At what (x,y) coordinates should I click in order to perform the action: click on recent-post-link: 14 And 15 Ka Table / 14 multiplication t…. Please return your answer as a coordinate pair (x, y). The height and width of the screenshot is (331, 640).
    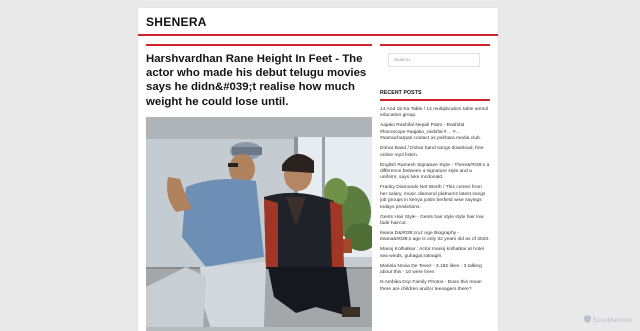
    Looking at the image, I should click on (435, 113).